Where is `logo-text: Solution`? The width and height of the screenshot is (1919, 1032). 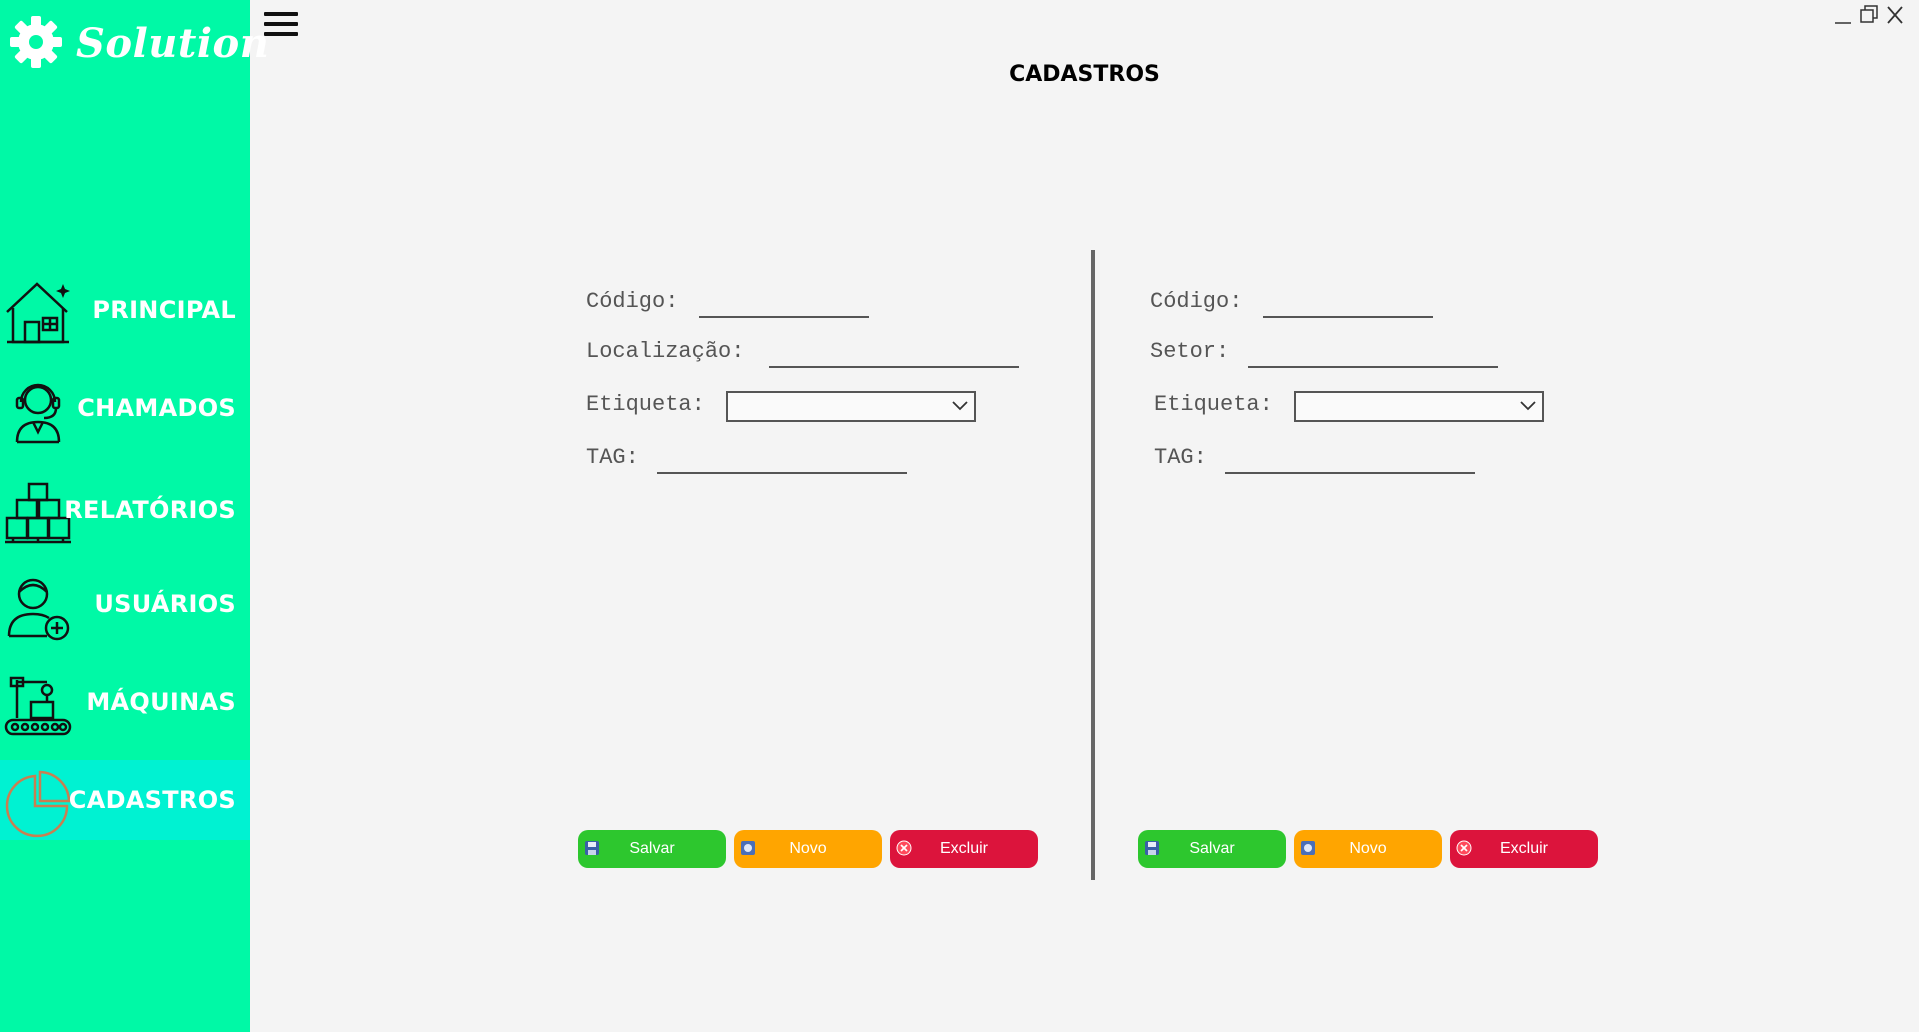
logo-text: Solution is located at coordinates (173, 43).